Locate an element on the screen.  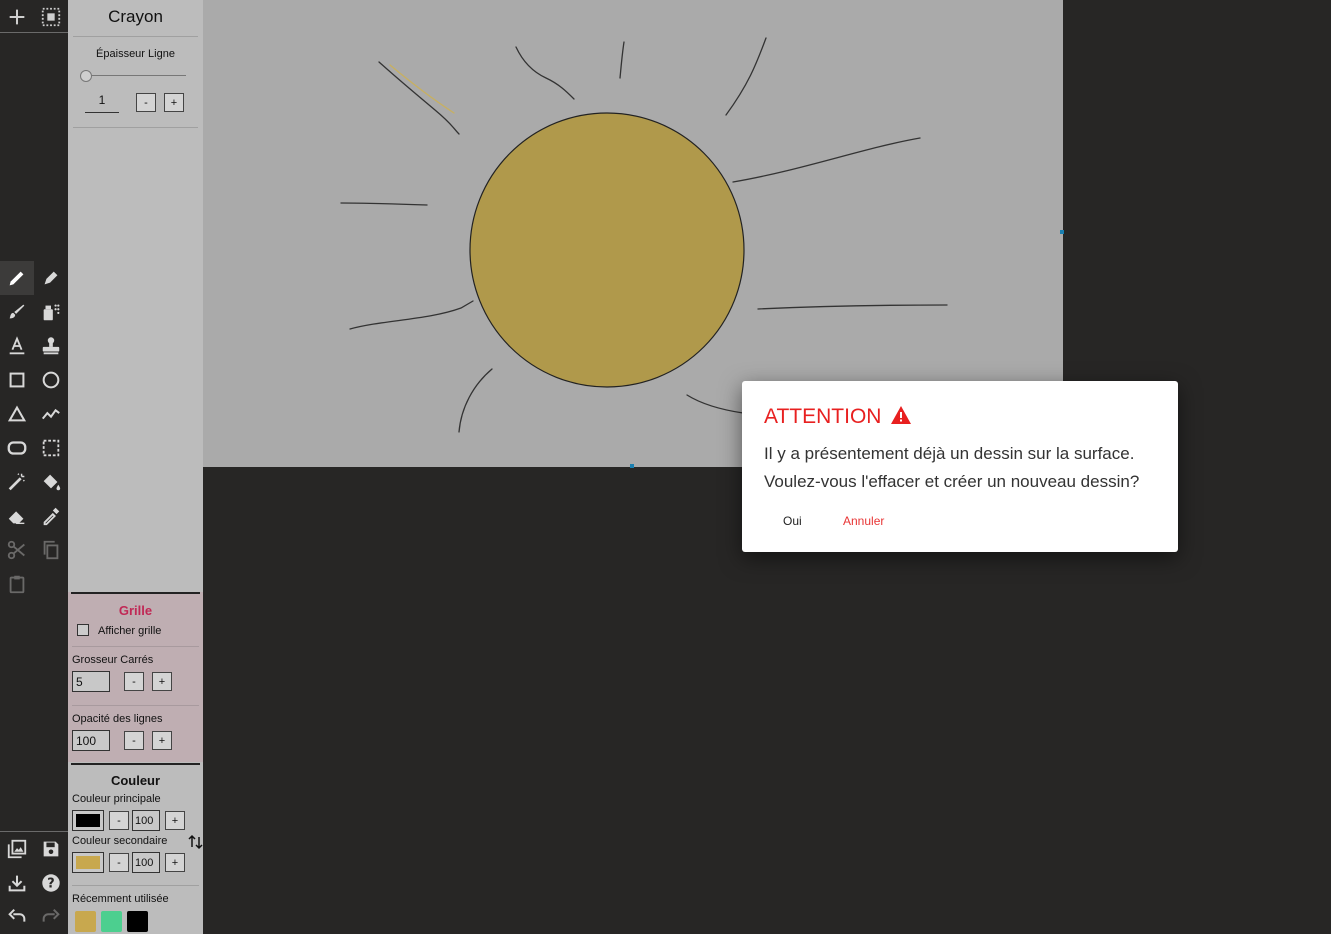
dialog-title: ATTENTION is located at coordinates (838, 418).